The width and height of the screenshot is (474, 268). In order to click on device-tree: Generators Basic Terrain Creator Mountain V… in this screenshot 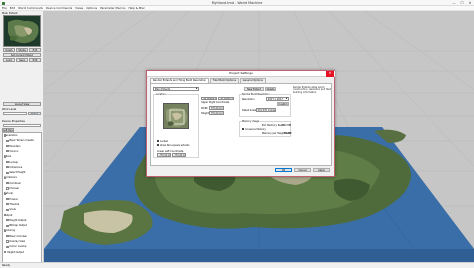, I will do `click(22, 200)`.